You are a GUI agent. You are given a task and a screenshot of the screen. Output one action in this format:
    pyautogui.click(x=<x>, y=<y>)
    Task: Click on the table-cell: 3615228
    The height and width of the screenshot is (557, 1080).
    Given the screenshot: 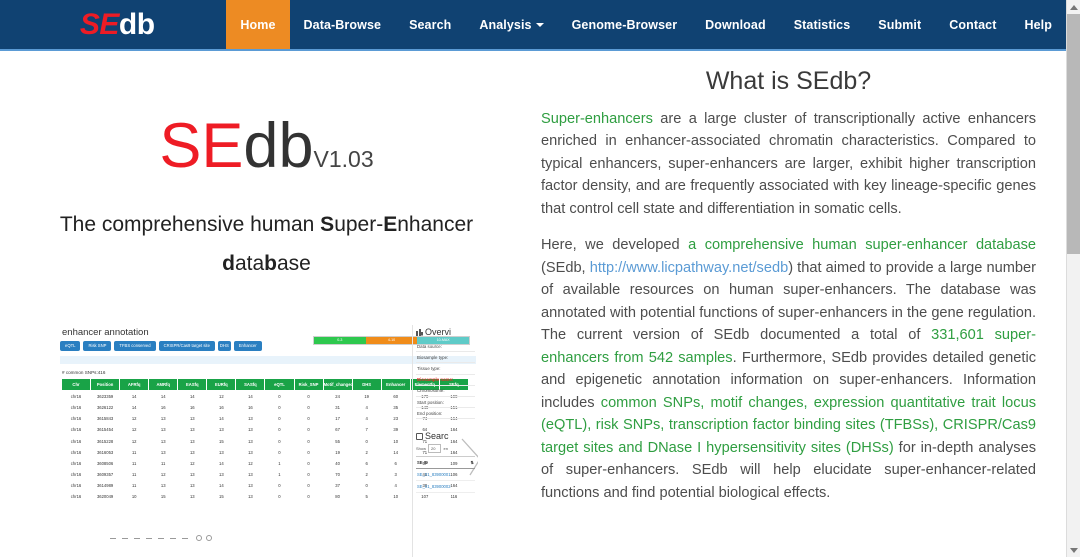 What is the action you would take?
    pyautogui.click(x=105, y=441)
    